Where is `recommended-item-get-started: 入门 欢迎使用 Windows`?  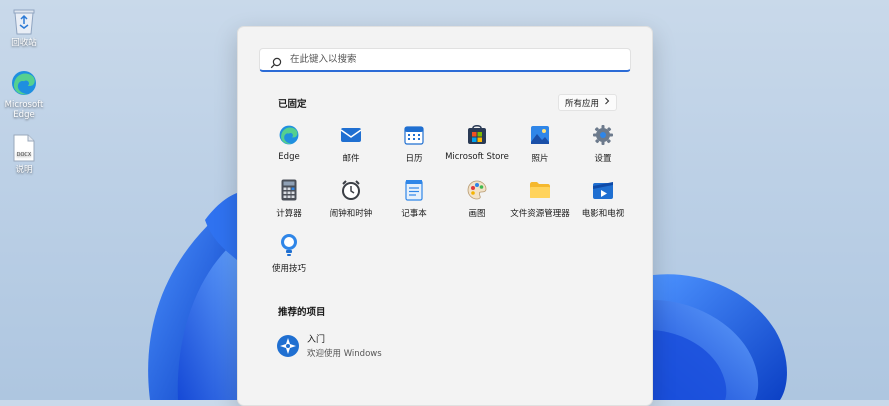
recommended-item-get-started: 入门 欢迎使用 Windows is located at coordinates (329, 345).